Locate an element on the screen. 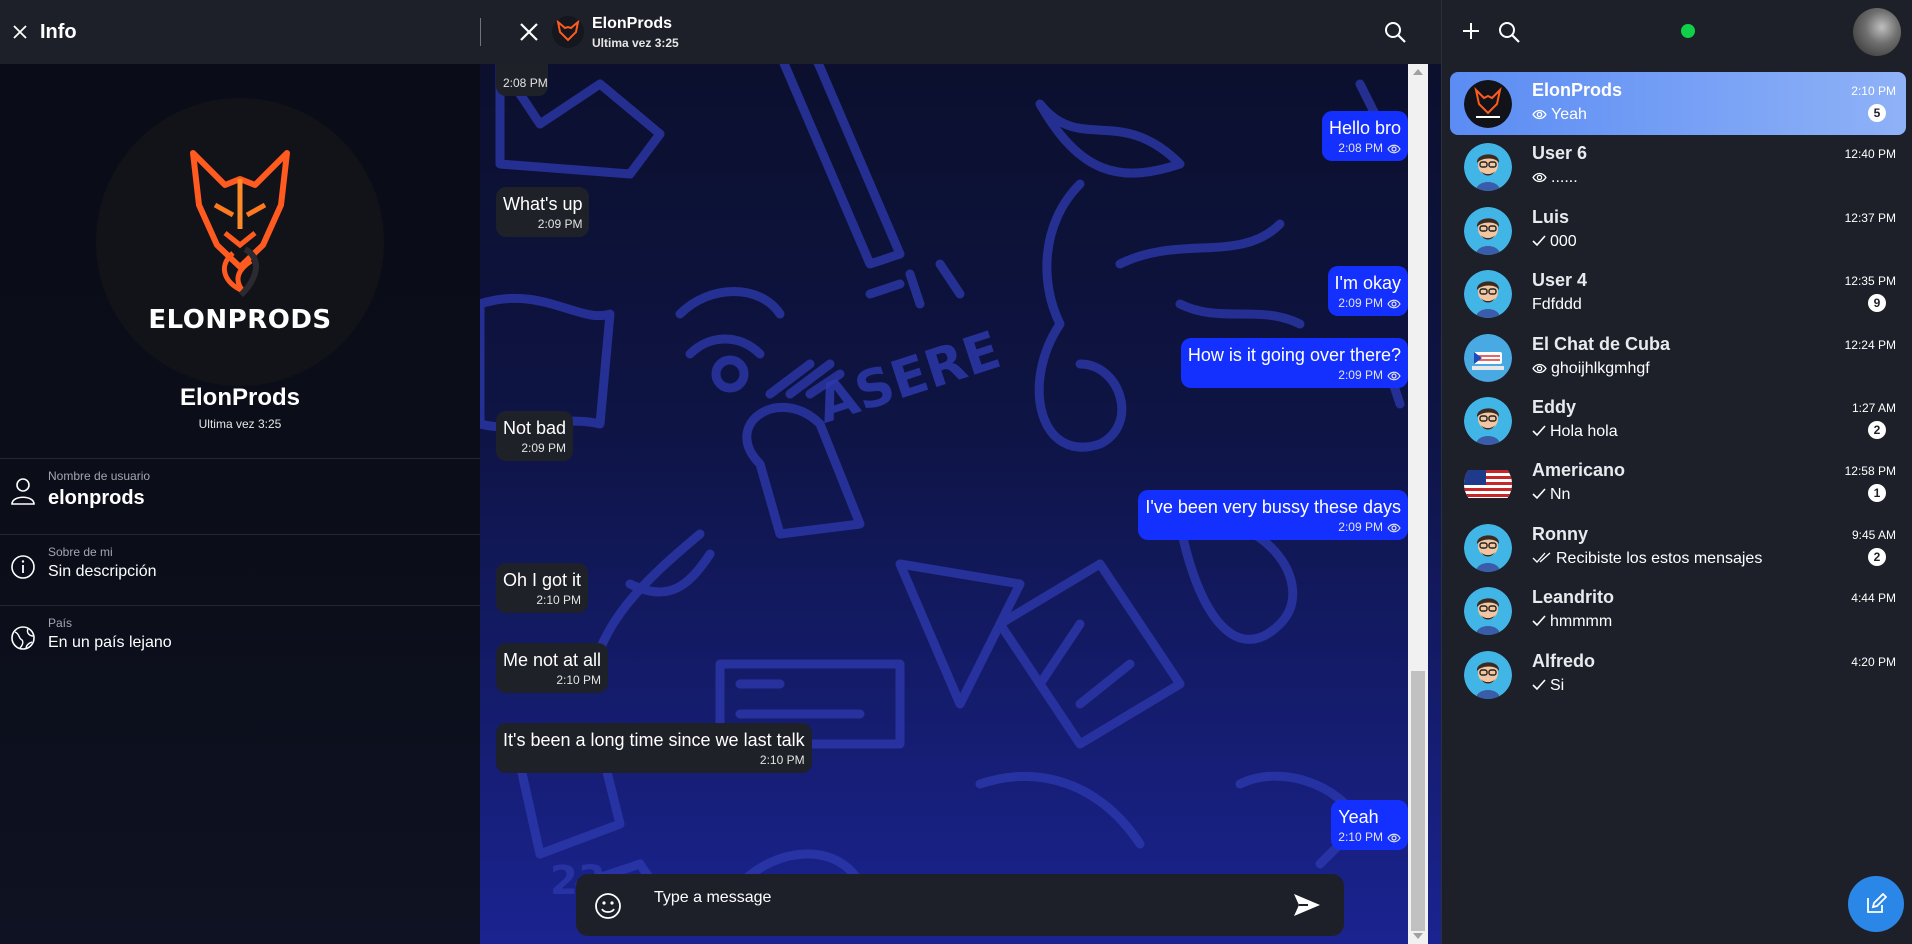 Image resolution: width=1912 pixels, height=944 pixels. chat-preview-text: Fdfddd is located at coordinates (1557, 305).